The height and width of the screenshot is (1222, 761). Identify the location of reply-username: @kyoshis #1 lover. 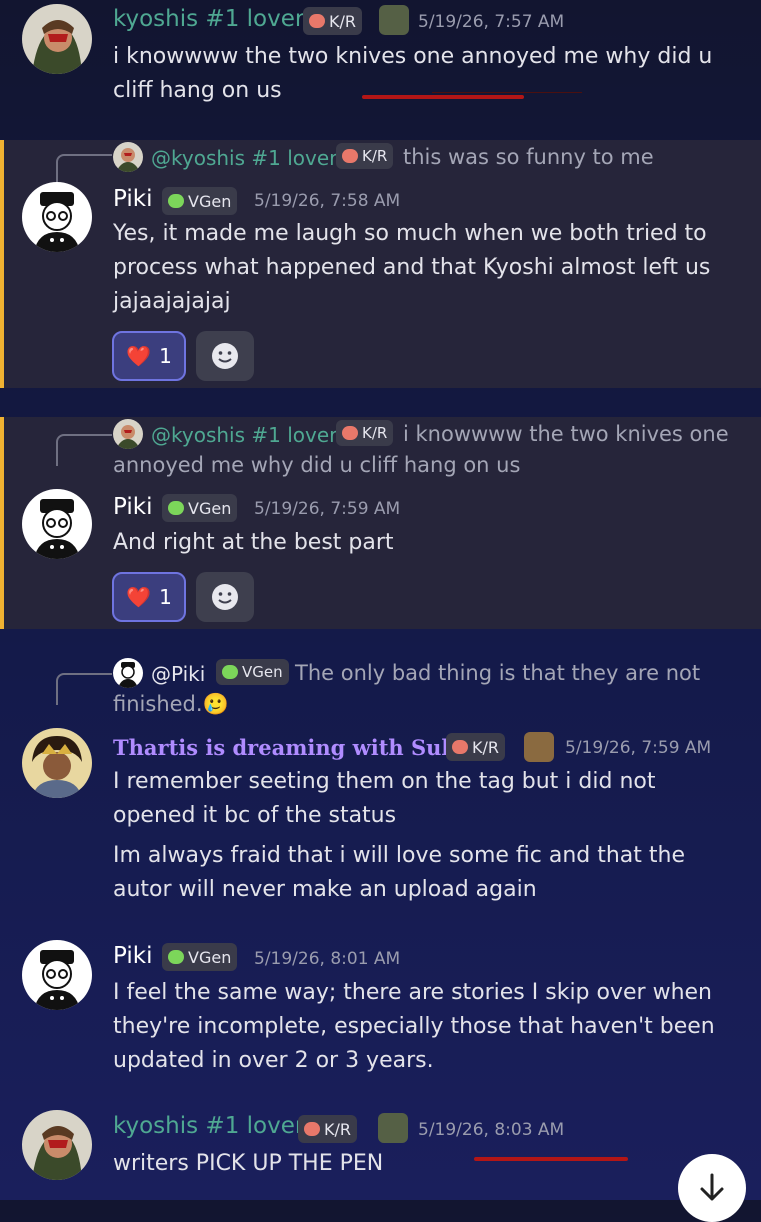
(244, 158).